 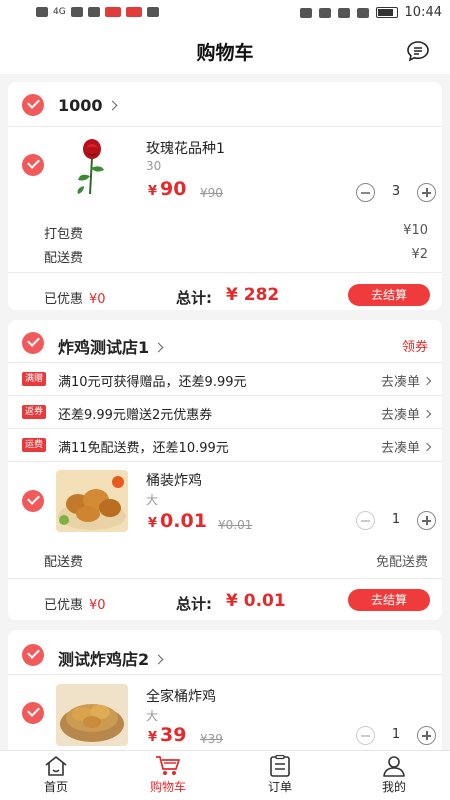 What do you see at coordinates (167, 189) in the screenshot?
I see `product-price: ¥90` at bounding box center [167, 189].